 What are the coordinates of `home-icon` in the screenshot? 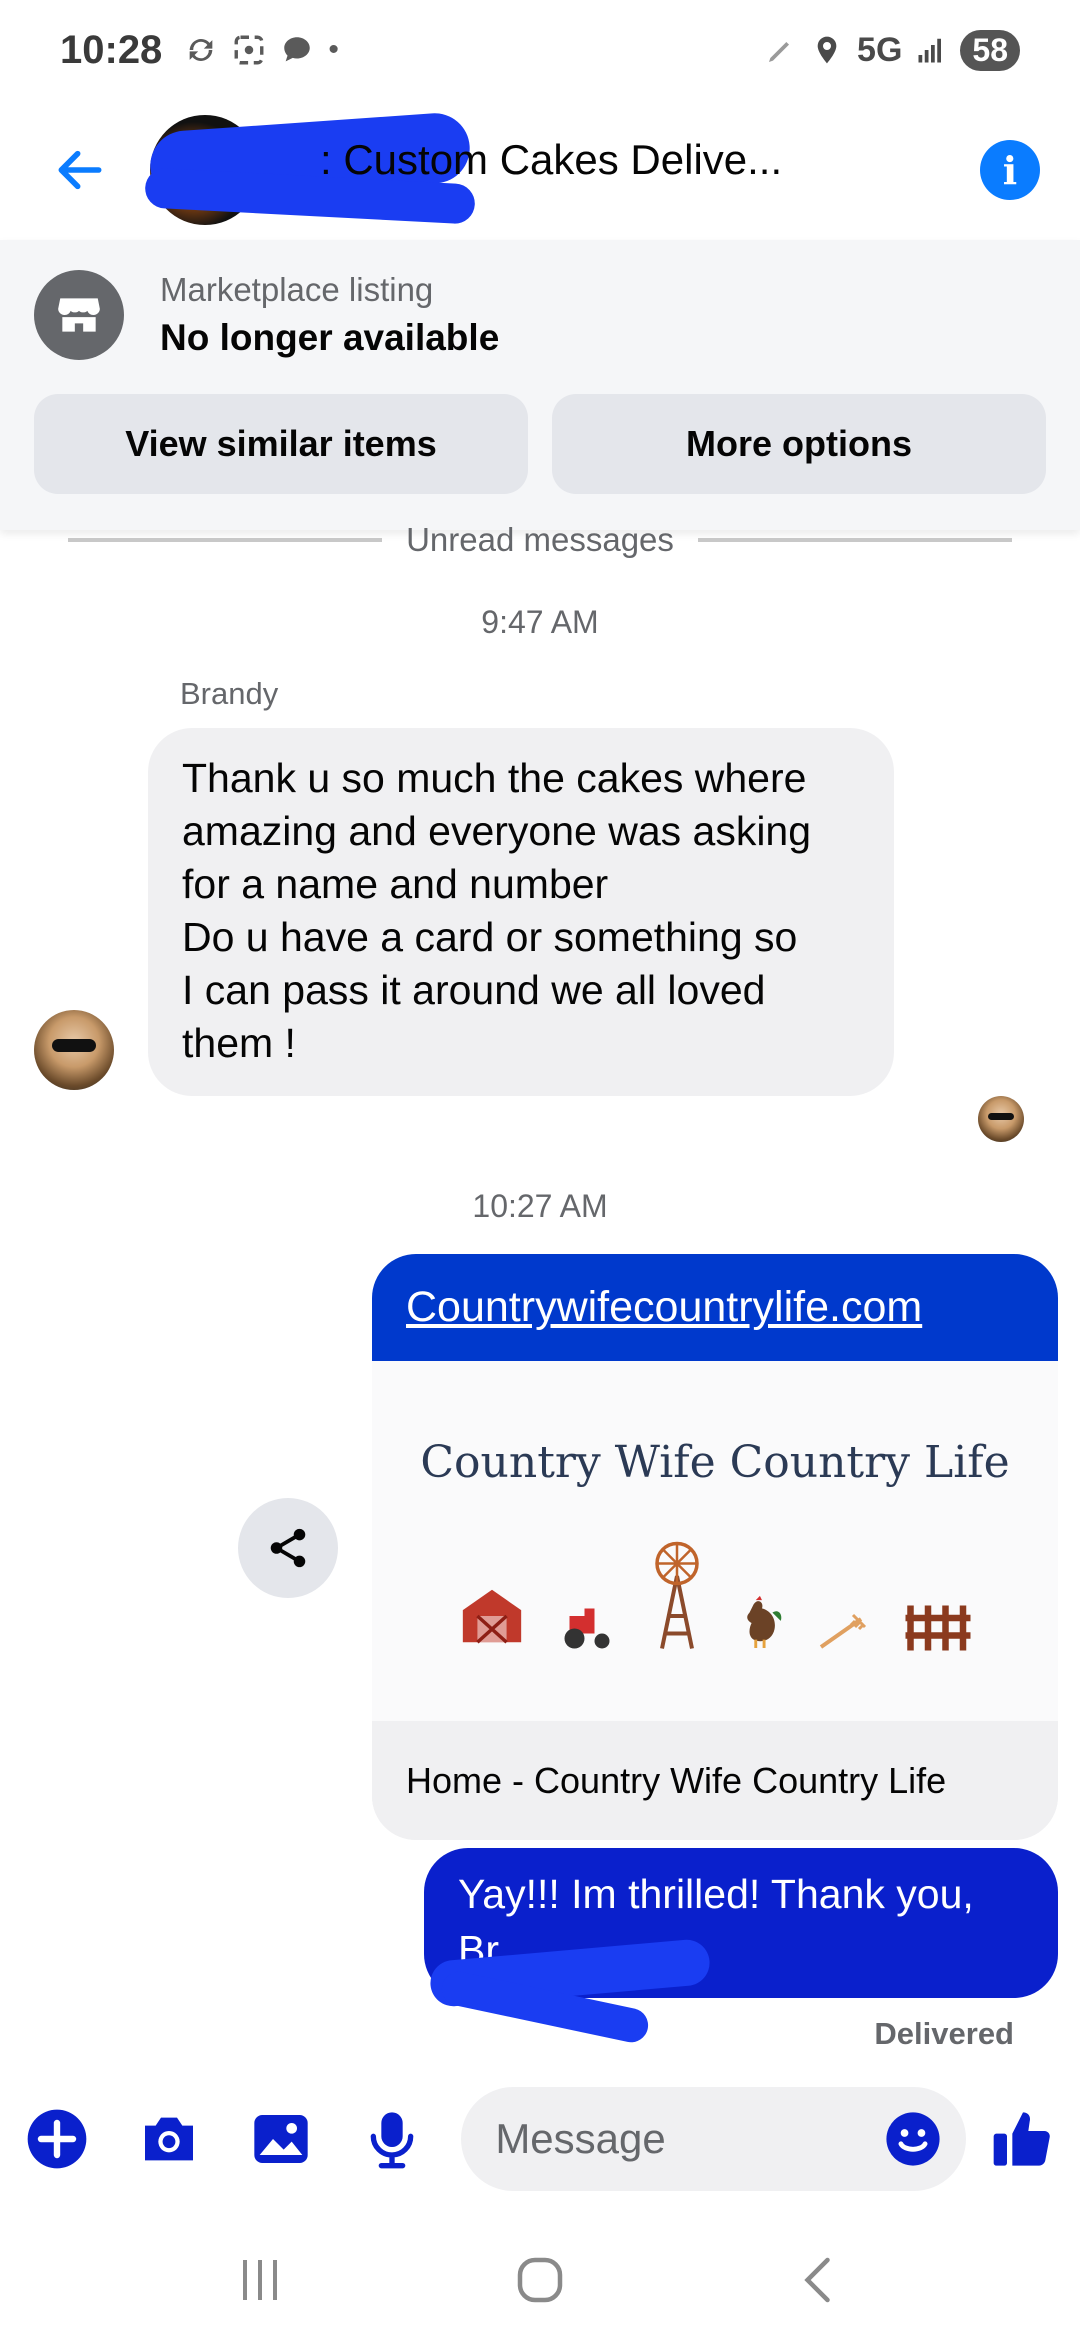 It's located at (540, 2280).